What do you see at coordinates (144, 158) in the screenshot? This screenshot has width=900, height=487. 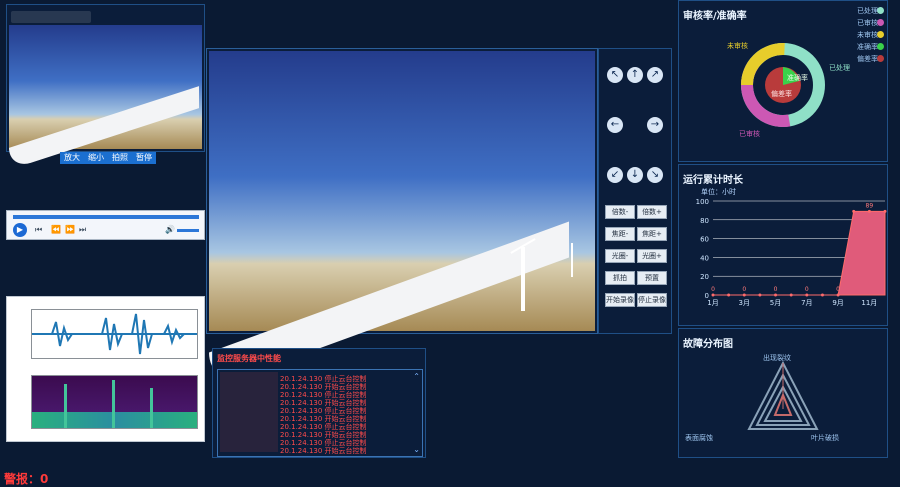 I see `pause-button: 暂停` at bounding box center [144, 158].